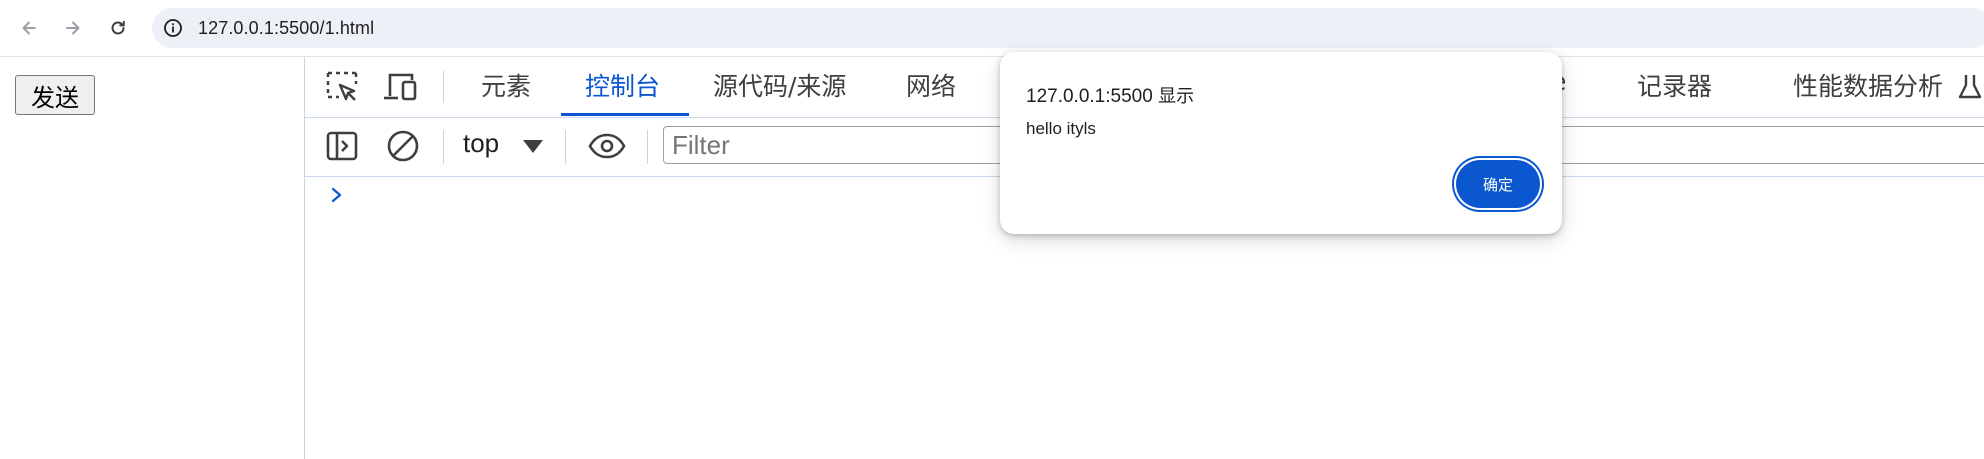 This screenshot has height=459, width=1984. I want to click on page-content: 发送, so click(152, 258).